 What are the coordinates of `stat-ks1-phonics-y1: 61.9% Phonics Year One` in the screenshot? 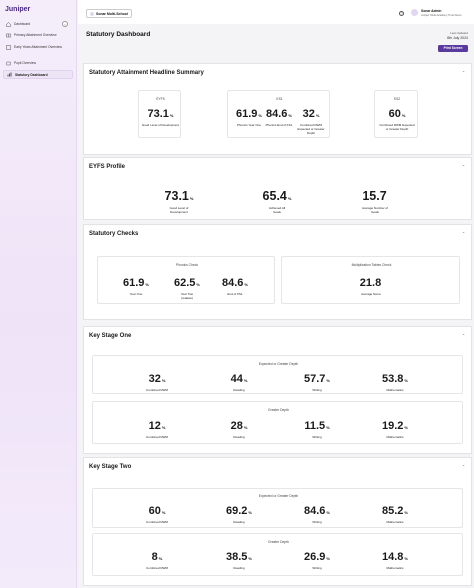 It's located at (249, 117).